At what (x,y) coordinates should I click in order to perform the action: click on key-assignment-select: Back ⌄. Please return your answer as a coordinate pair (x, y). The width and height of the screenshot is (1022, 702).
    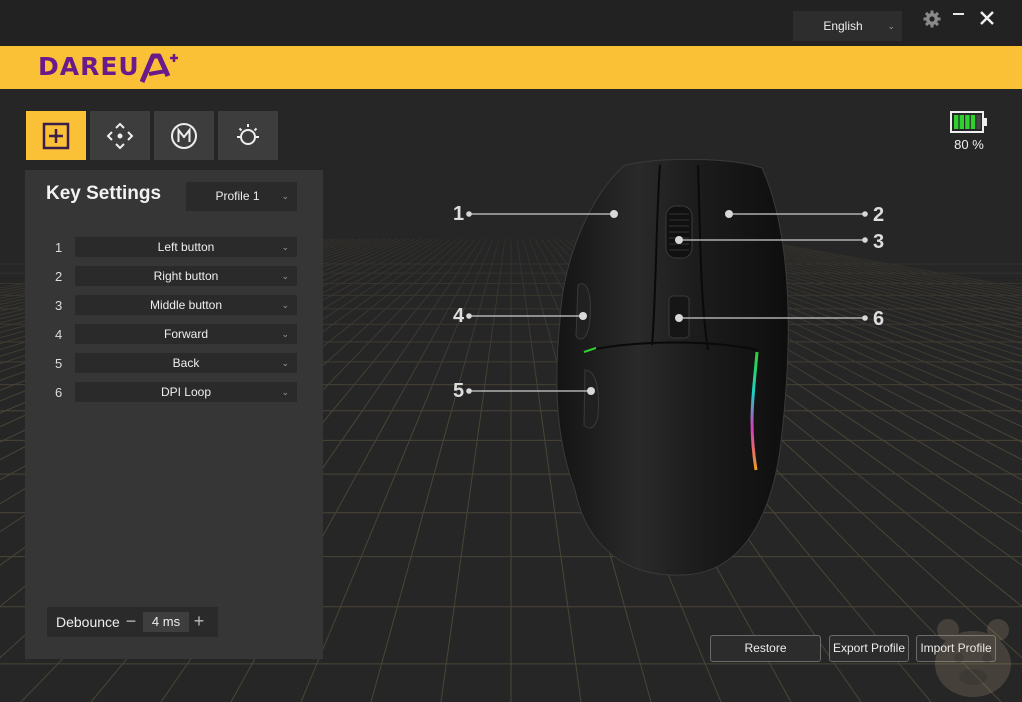
    Looking at the image, I should click on (186, 363).